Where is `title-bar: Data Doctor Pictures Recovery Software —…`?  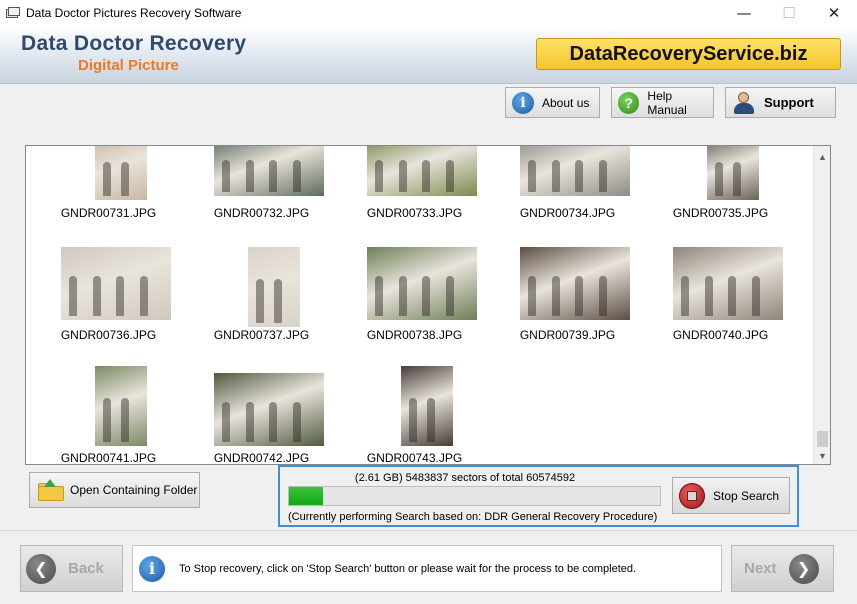
title-bar: Data Doctor Pictures Recovery Software —… is located at coordinates (428, 13).